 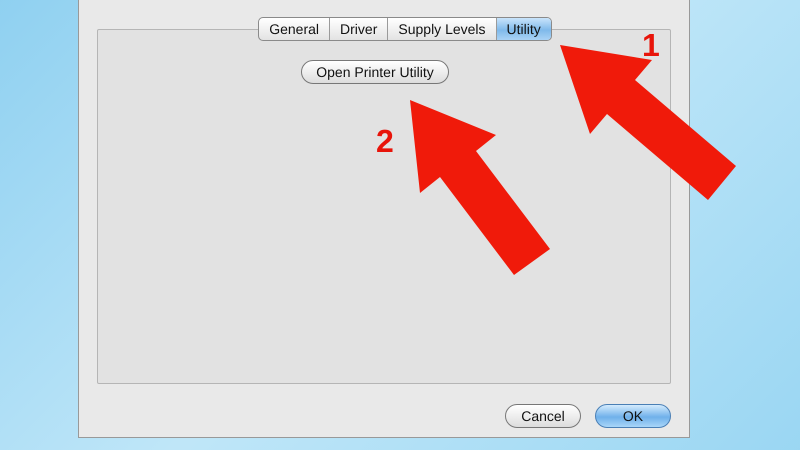 I want to click on cancel-button: Cancel, so click(x=543, y=416).